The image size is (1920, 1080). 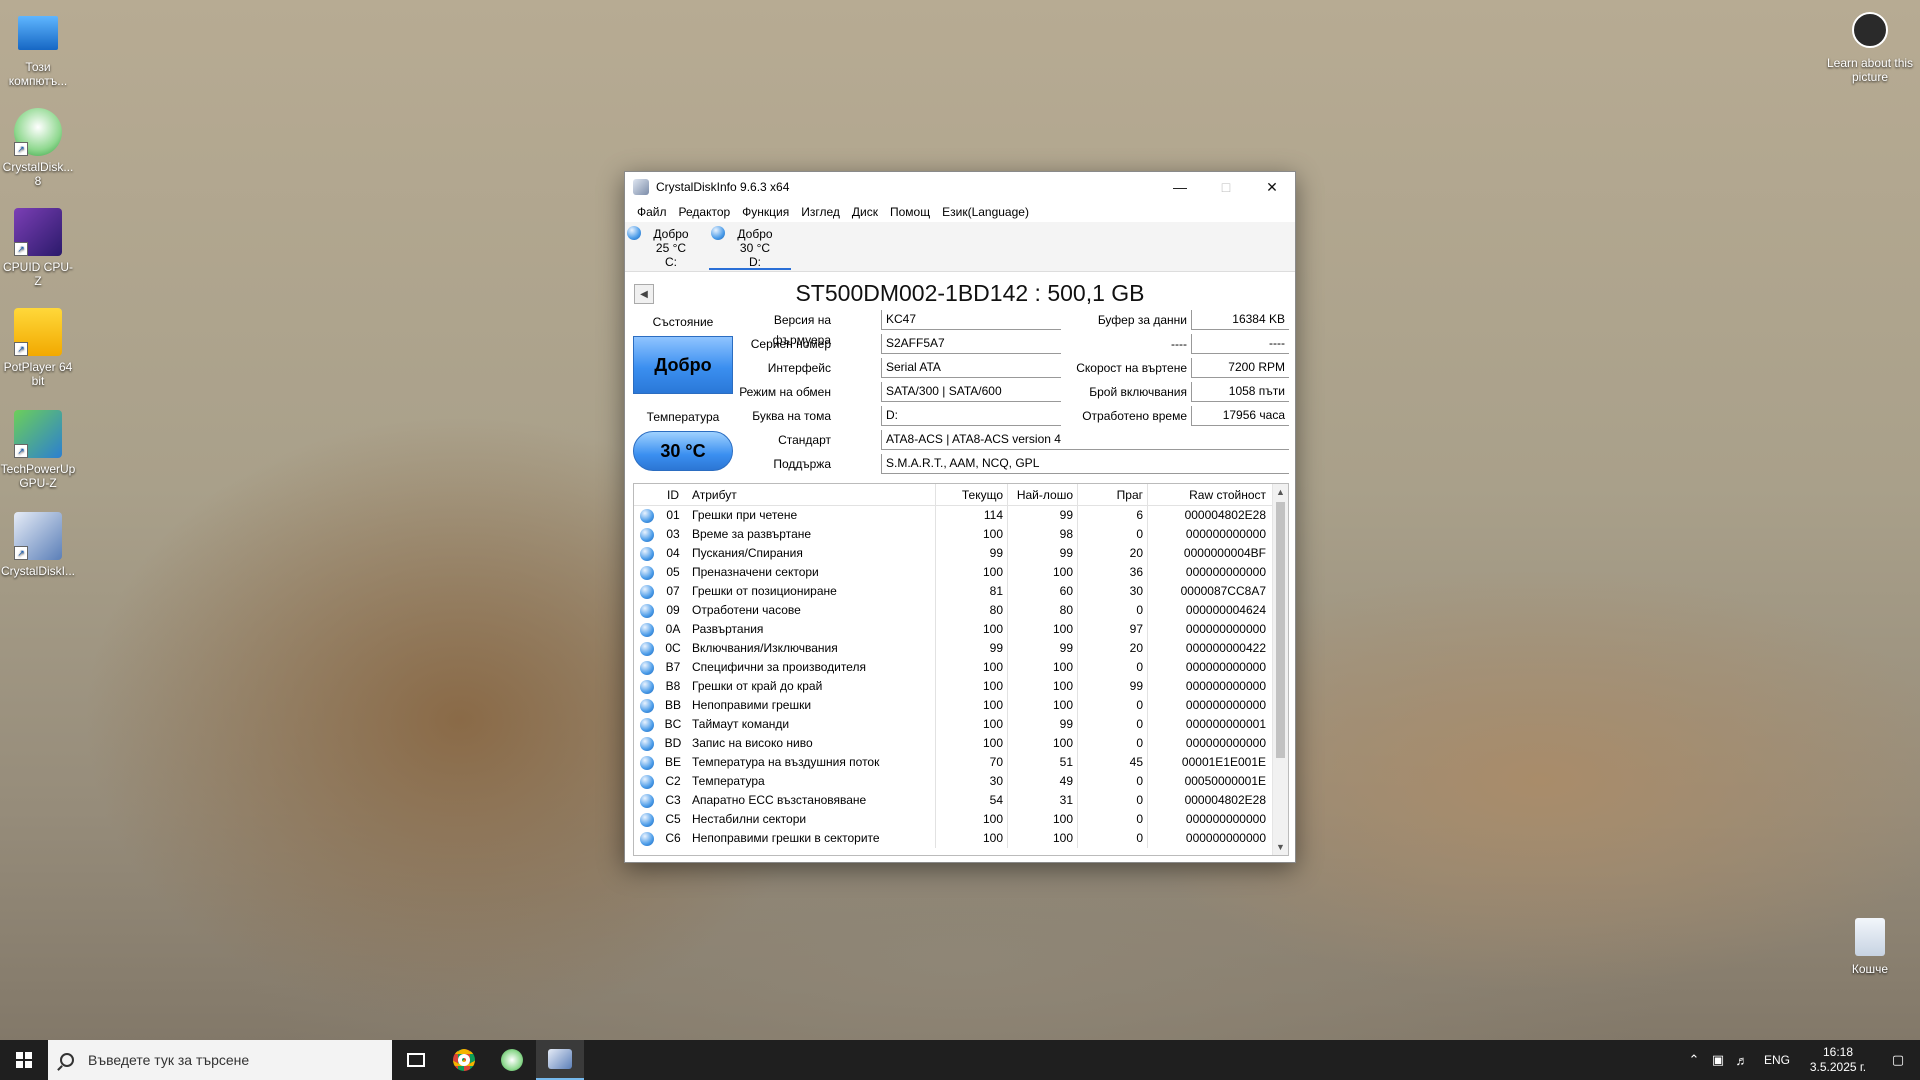 I want to click on health-led-icon, so click(x=634, y=233).